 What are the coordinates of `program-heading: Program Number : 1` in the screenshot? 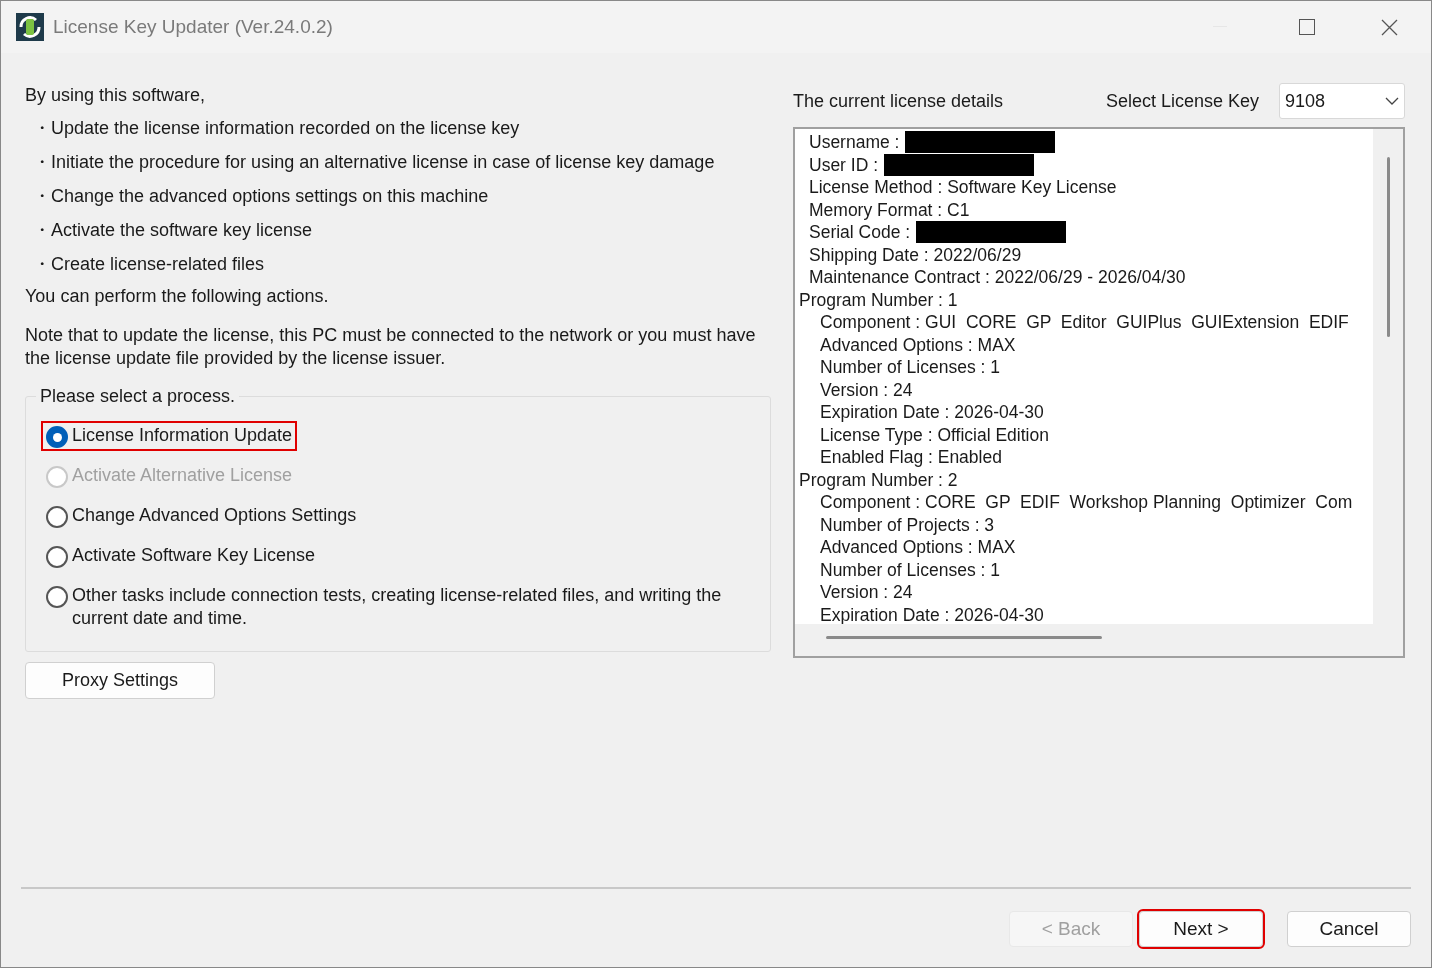 It's located at (878, 299).